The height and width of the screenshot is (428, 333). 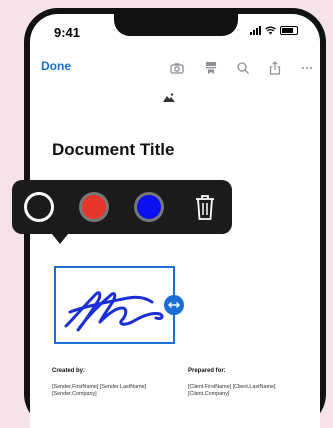 What do you see at coordinates (275, 68) in the screenshot?
I see `share-icon` at bounding box center [275, 68].